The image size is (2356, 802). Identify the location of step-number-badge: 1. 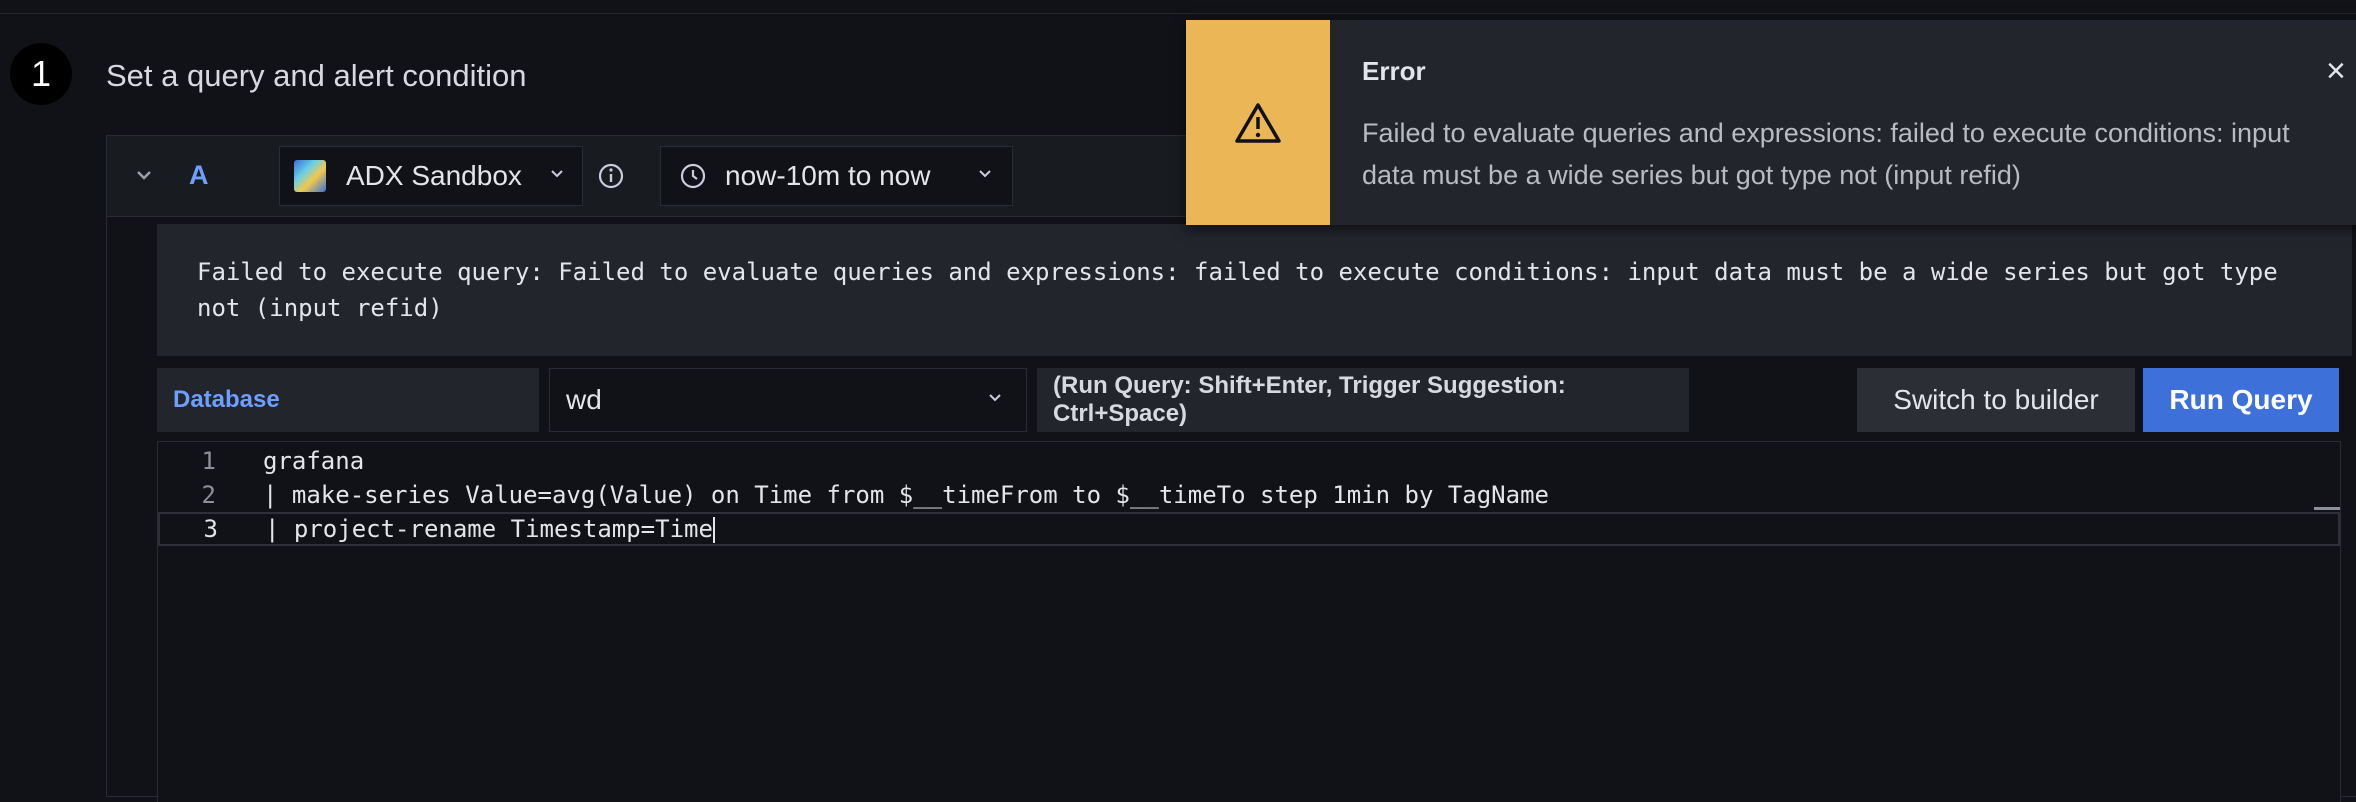
(41, 74).